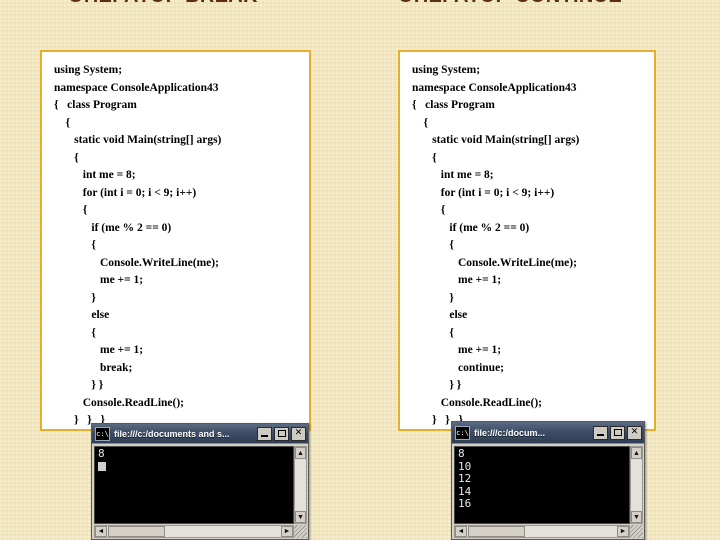 The width and height of the screenshot is (720, 540). I want to click on console-output-continue: 8 10 12 14 16, so click(542, 485).